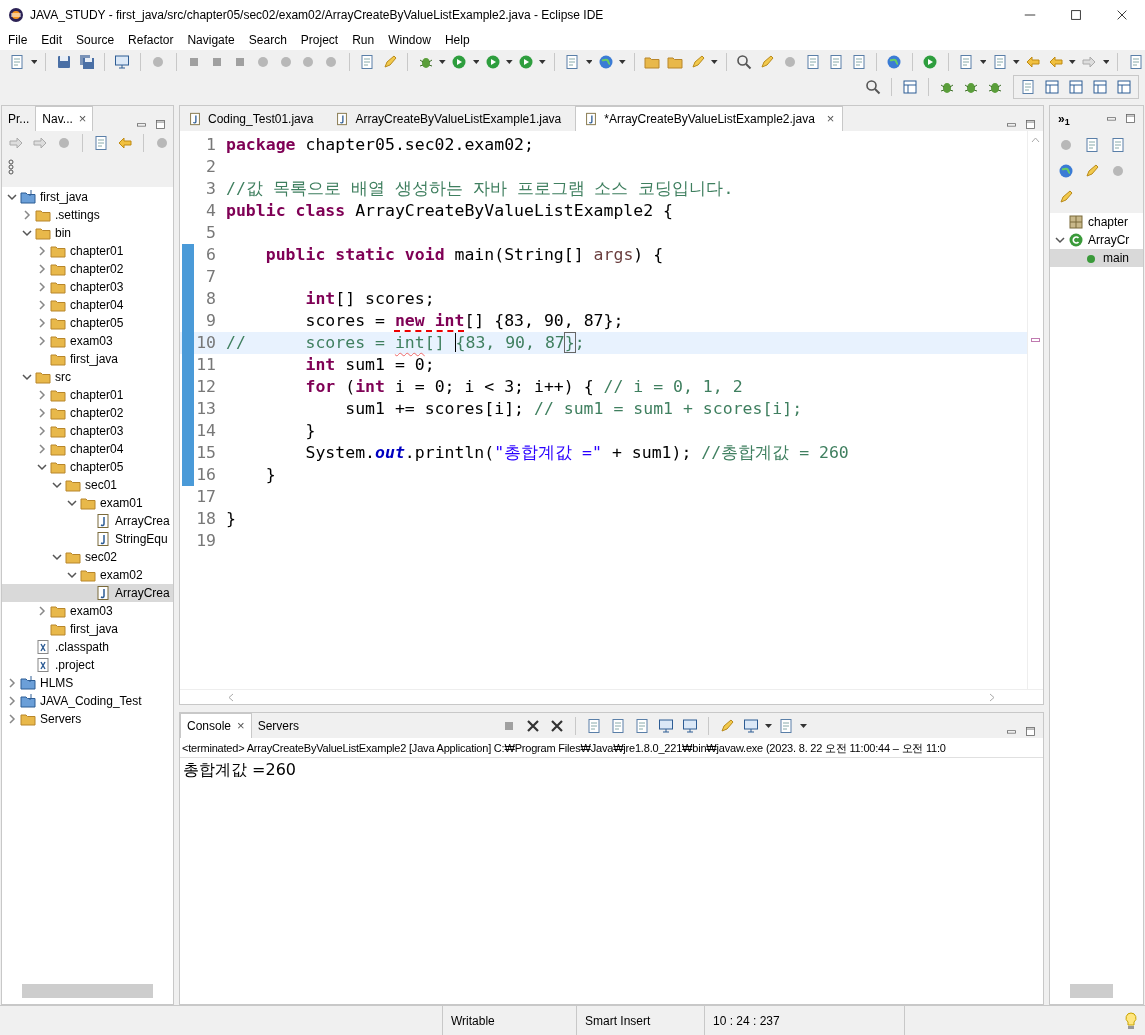 The image size is (1145, 1035). What do you see at coordinates (87, 215) in the screenshot?
I see `tree-item: .settings` at bounding box center [87, 215].